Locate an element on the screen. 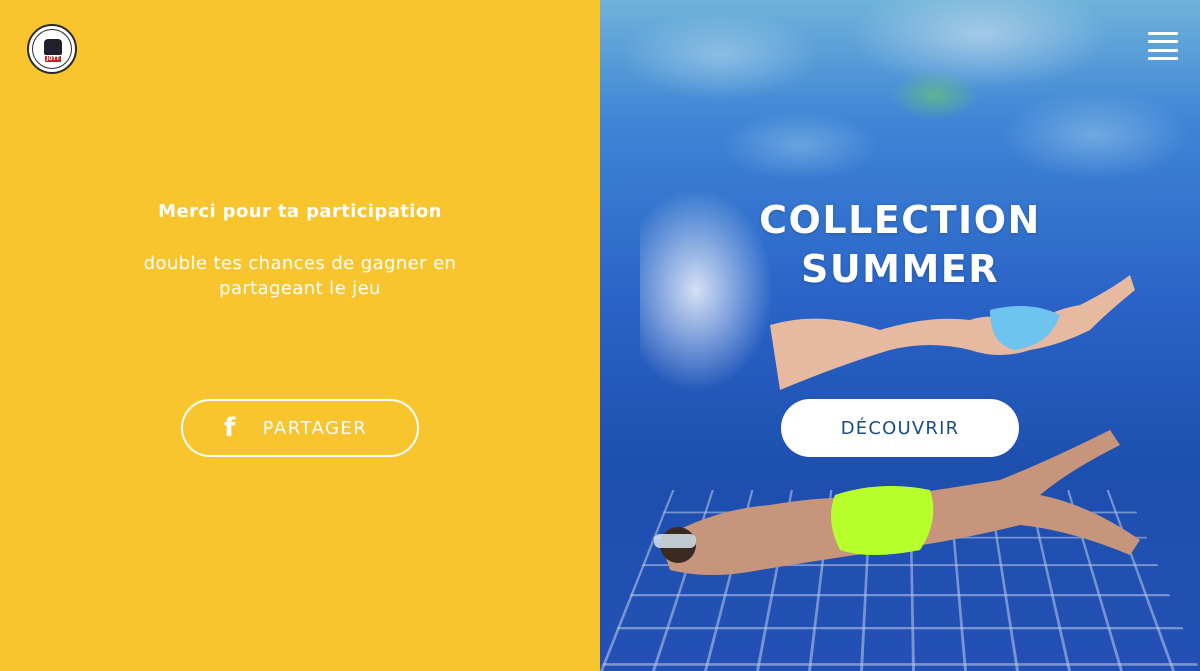 This screenshot has height=671, width=1200. brand-logo: JOTT is located at coordinates (52, 49).